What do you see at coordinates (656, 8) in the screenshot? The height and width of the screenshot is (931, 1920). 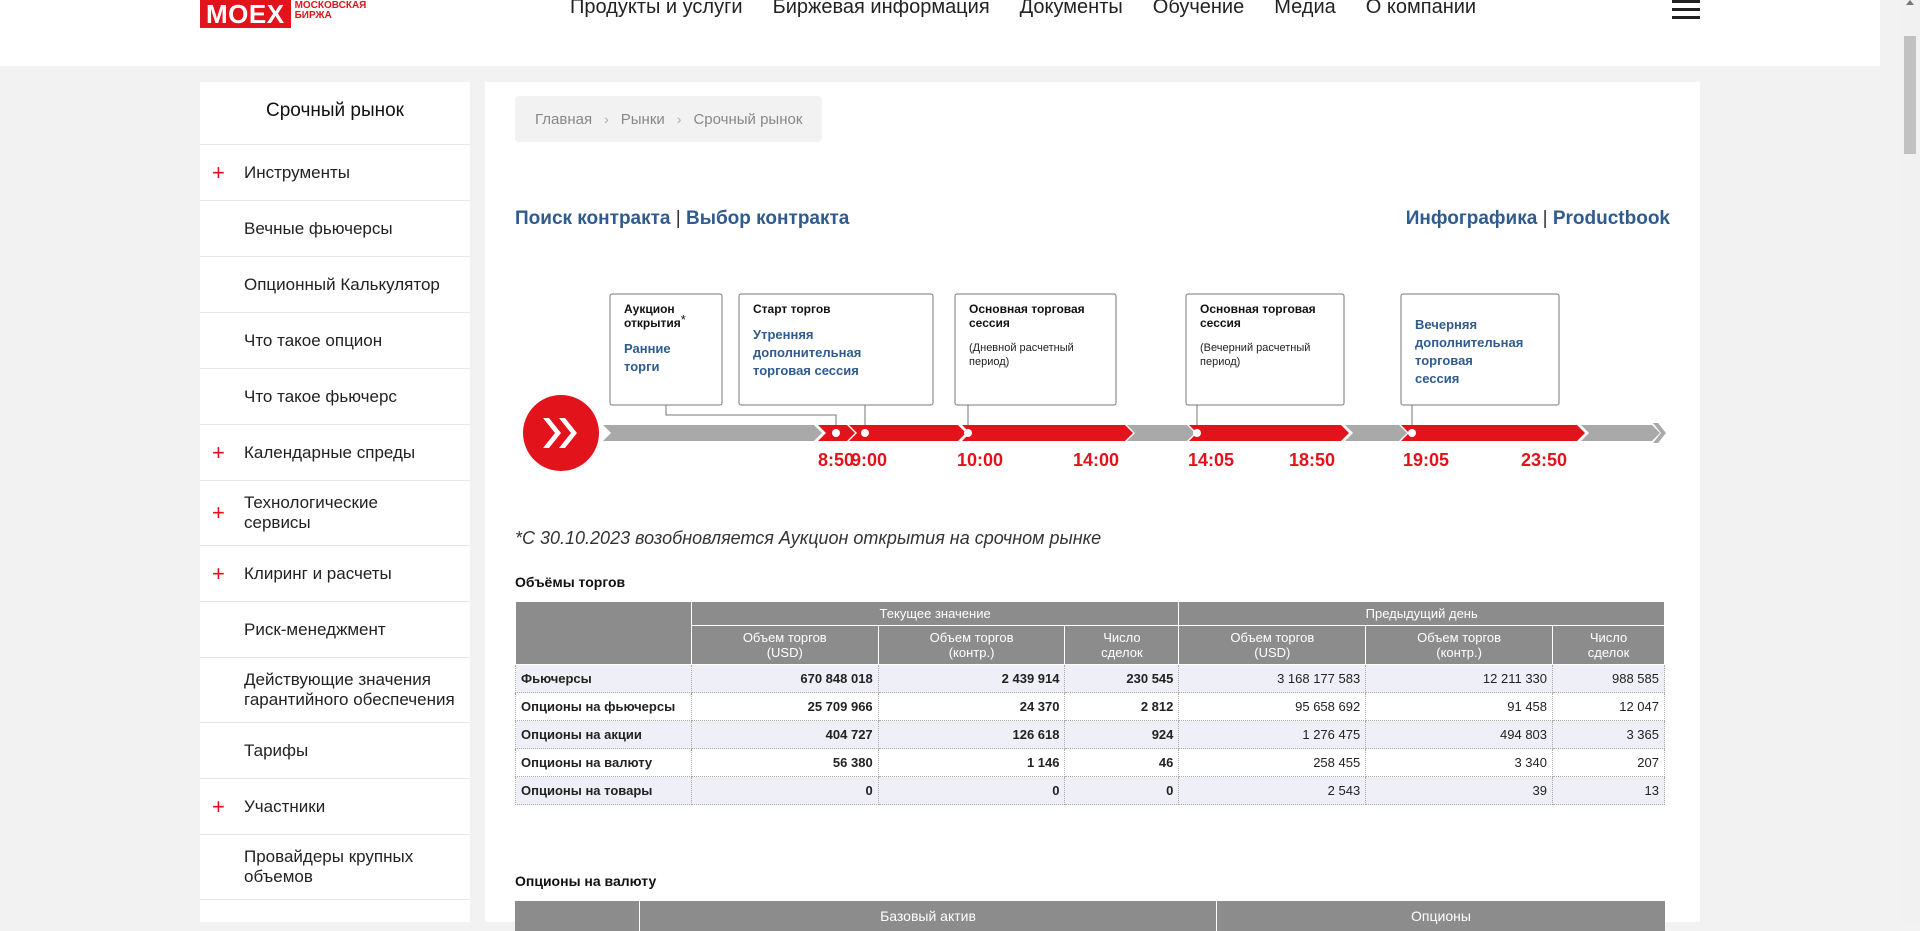 I see `nav-products: Продукты и услуги` at bounding box center [656, 8].